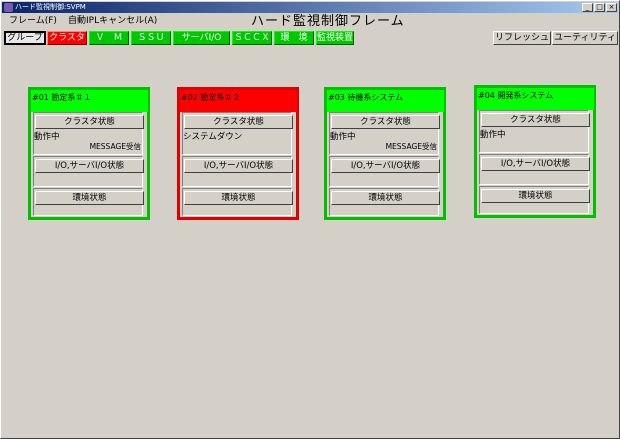 The width and height of the screenshot is (620, 439). Describe the element at coordinates (310, 7) in the screenshot. I see `title-bar: ハード監視制御:SVPM _ □ ×` at that location.